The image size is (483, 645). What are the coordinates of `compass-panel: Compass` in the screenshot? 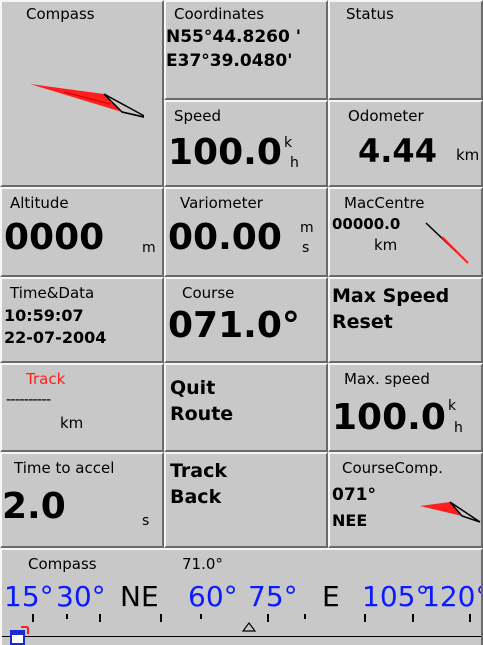 It's located at (82, 93).